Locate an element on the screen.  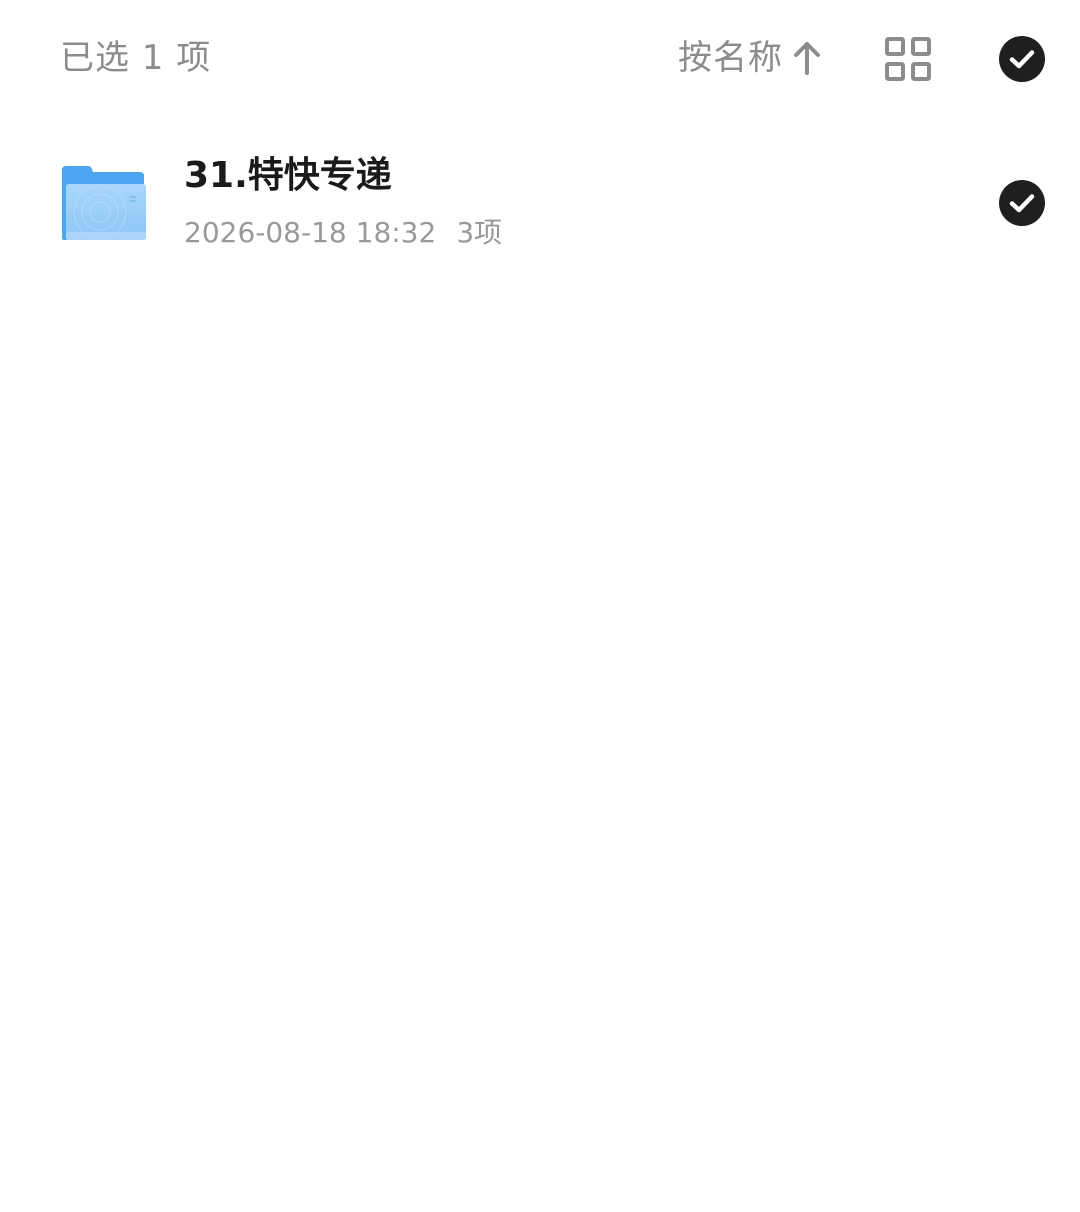
file-modified-date: 2026-08-18 18:32 is located at coordinates (310, 232).